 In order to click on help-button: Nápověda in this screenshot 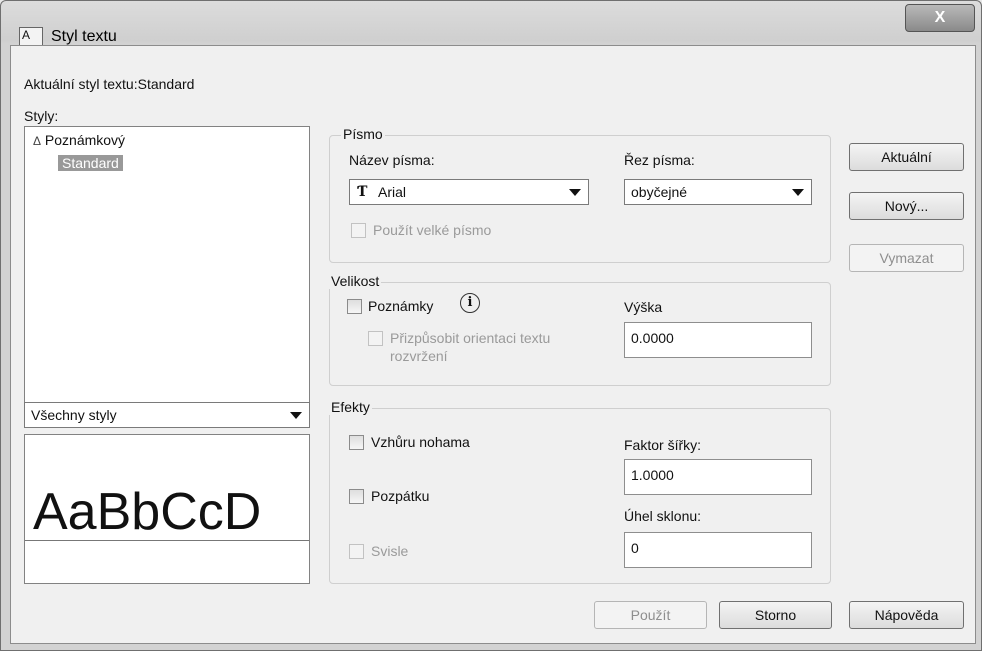, I will do `click(906, 615)`.